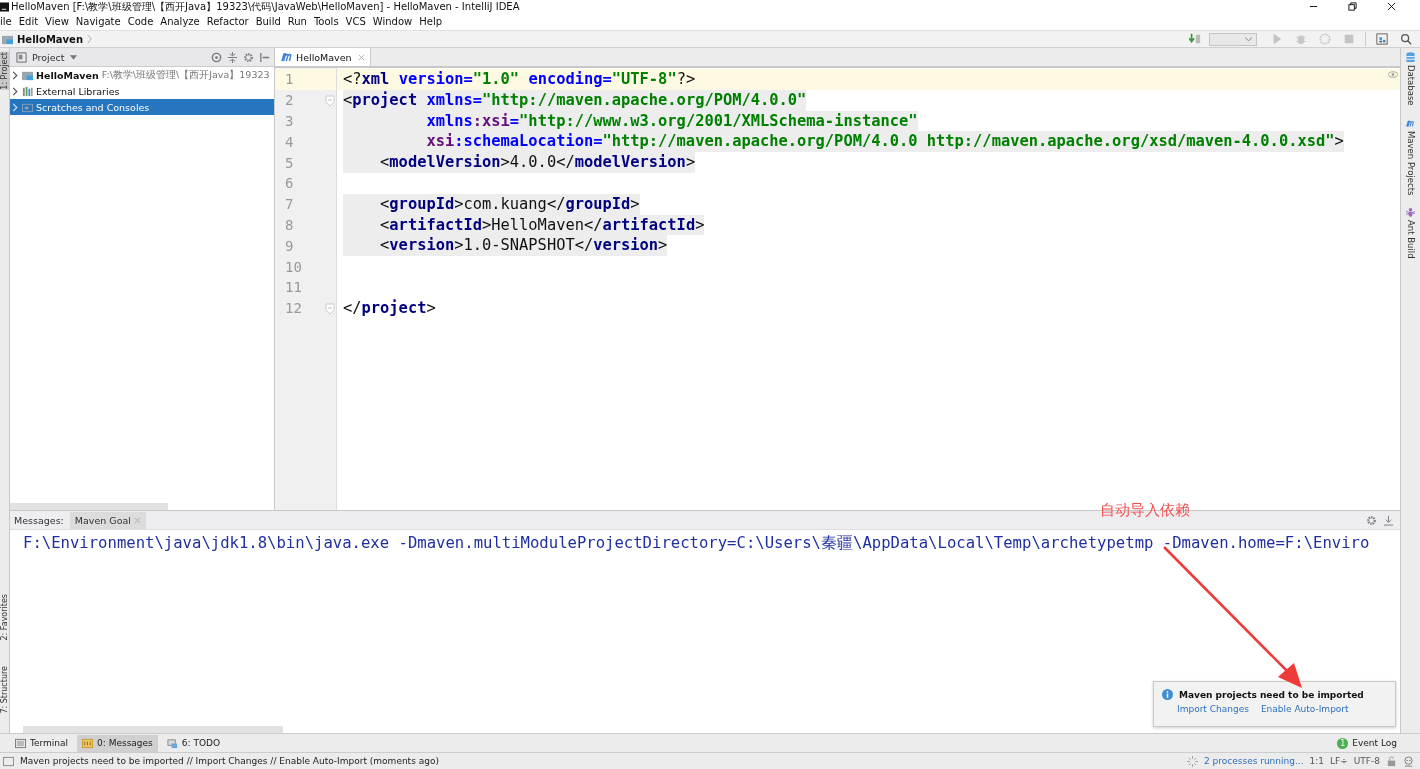 The image size is (1420, 769). Describe the element at coordinates (1410, 79) in the screenshot. I see `tool-window-tab: Database` at that location.